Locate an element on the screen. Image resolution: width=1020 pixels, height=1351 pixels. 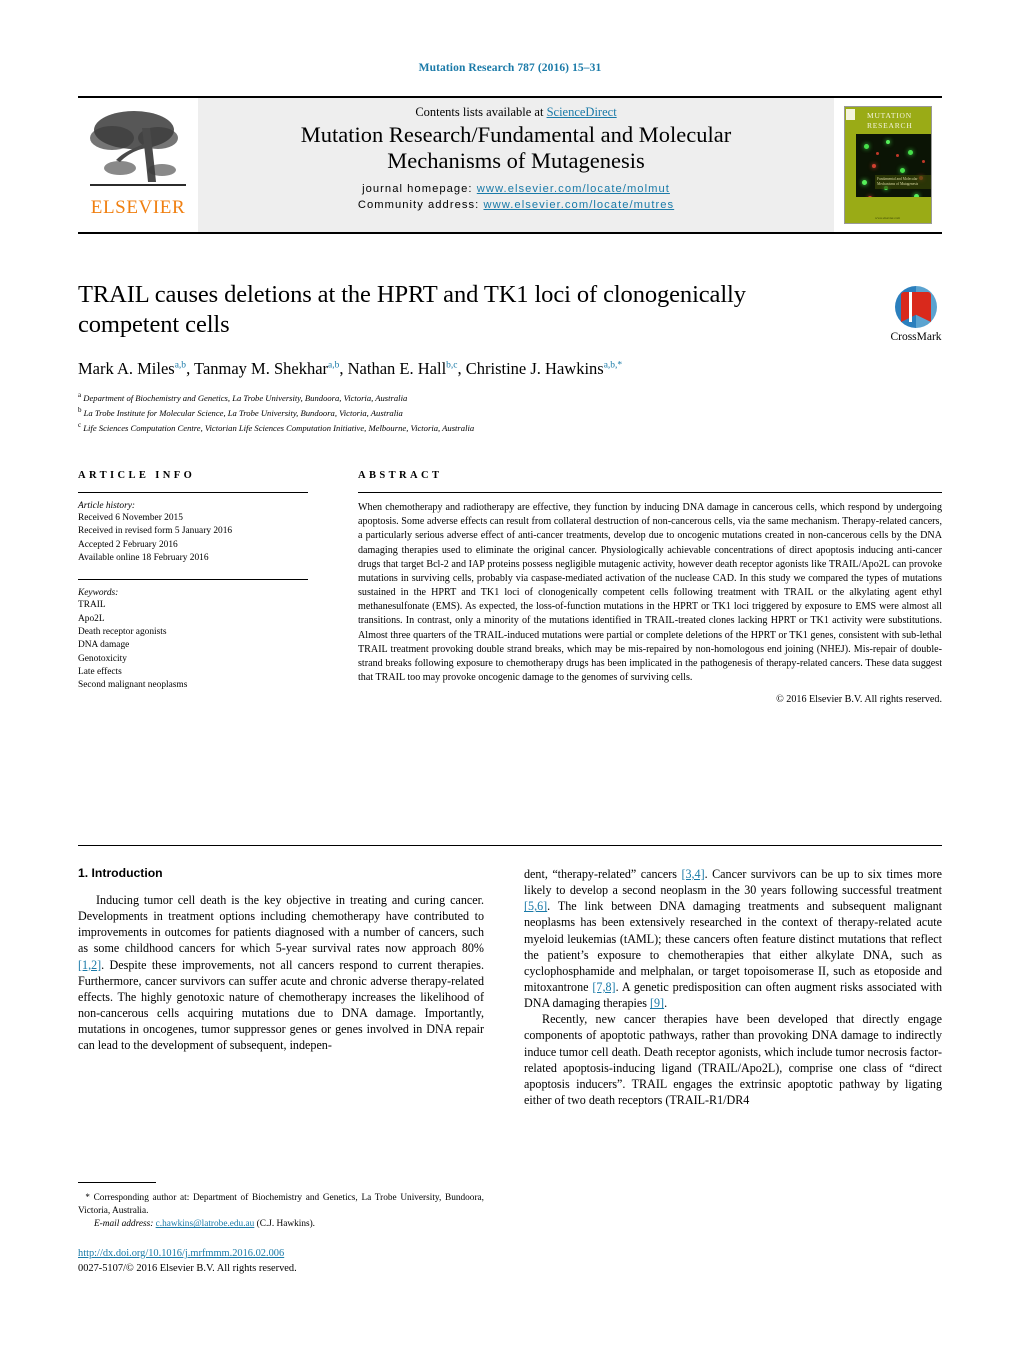
elsevier-wordmark: ELSEVIER is located at coordinates (138, 207).